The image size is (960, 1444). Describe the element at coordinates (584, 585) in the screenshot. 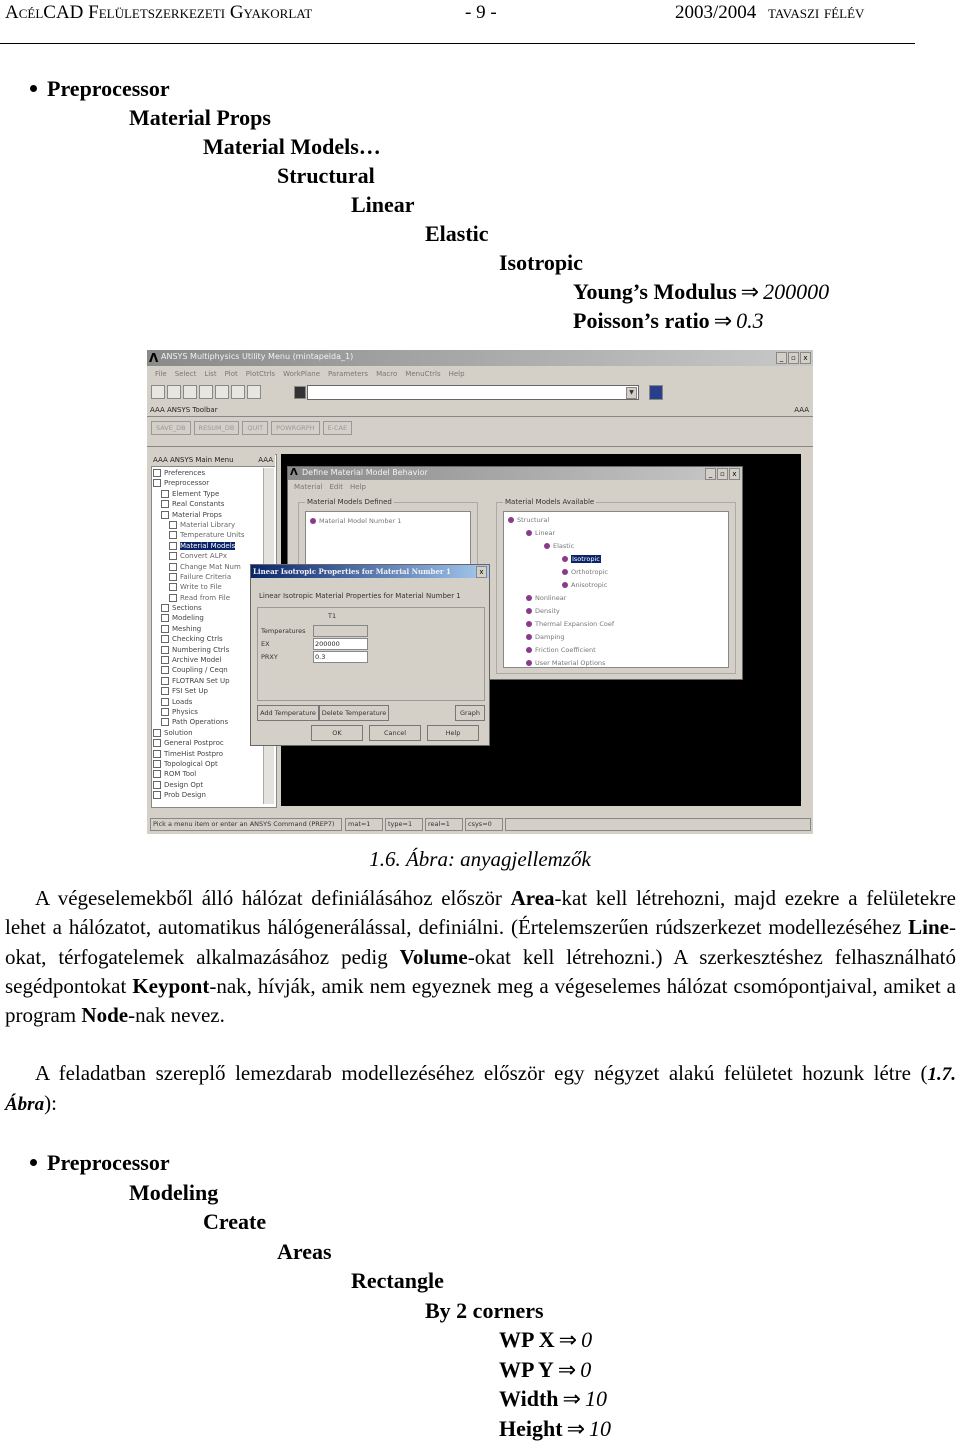

I see `material-tree-item: Anisotropic` at that location.